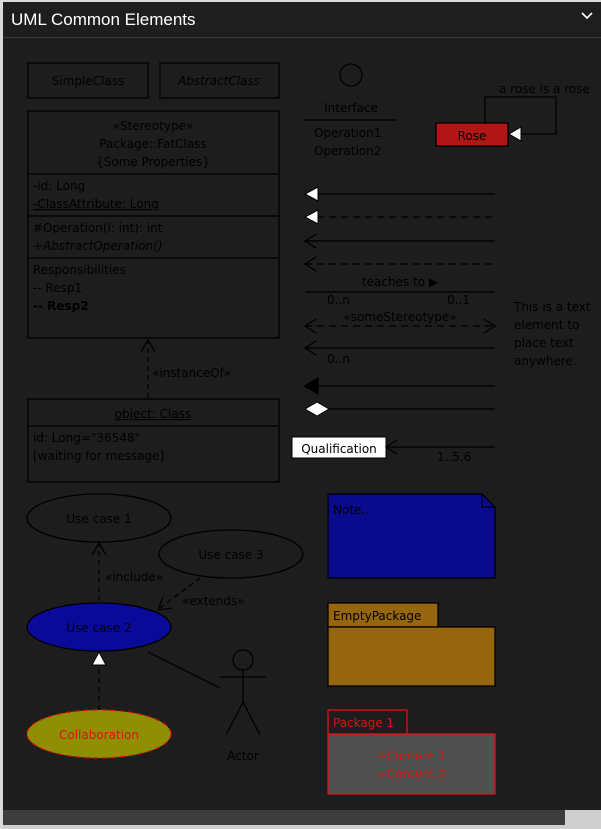 The image size is (601, 829). Describe the element at coordinates (243, 706) in the screenshot. I see `actor: Actor` at that location.